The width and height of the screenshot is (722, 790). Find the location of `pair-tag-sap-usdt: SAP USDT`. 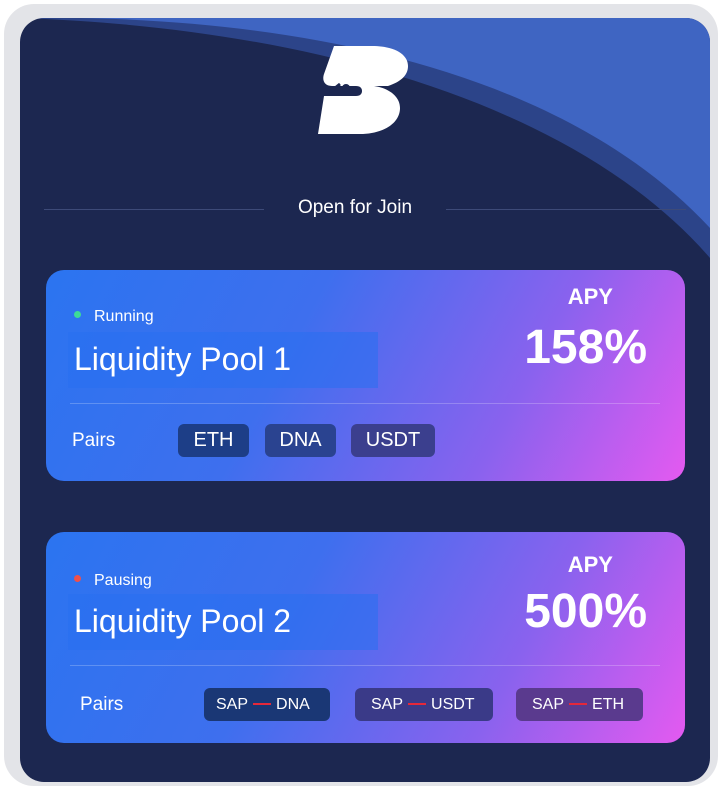

pair-tag-sap-usdt: SAP USDT is located at coordinates (424, 704).